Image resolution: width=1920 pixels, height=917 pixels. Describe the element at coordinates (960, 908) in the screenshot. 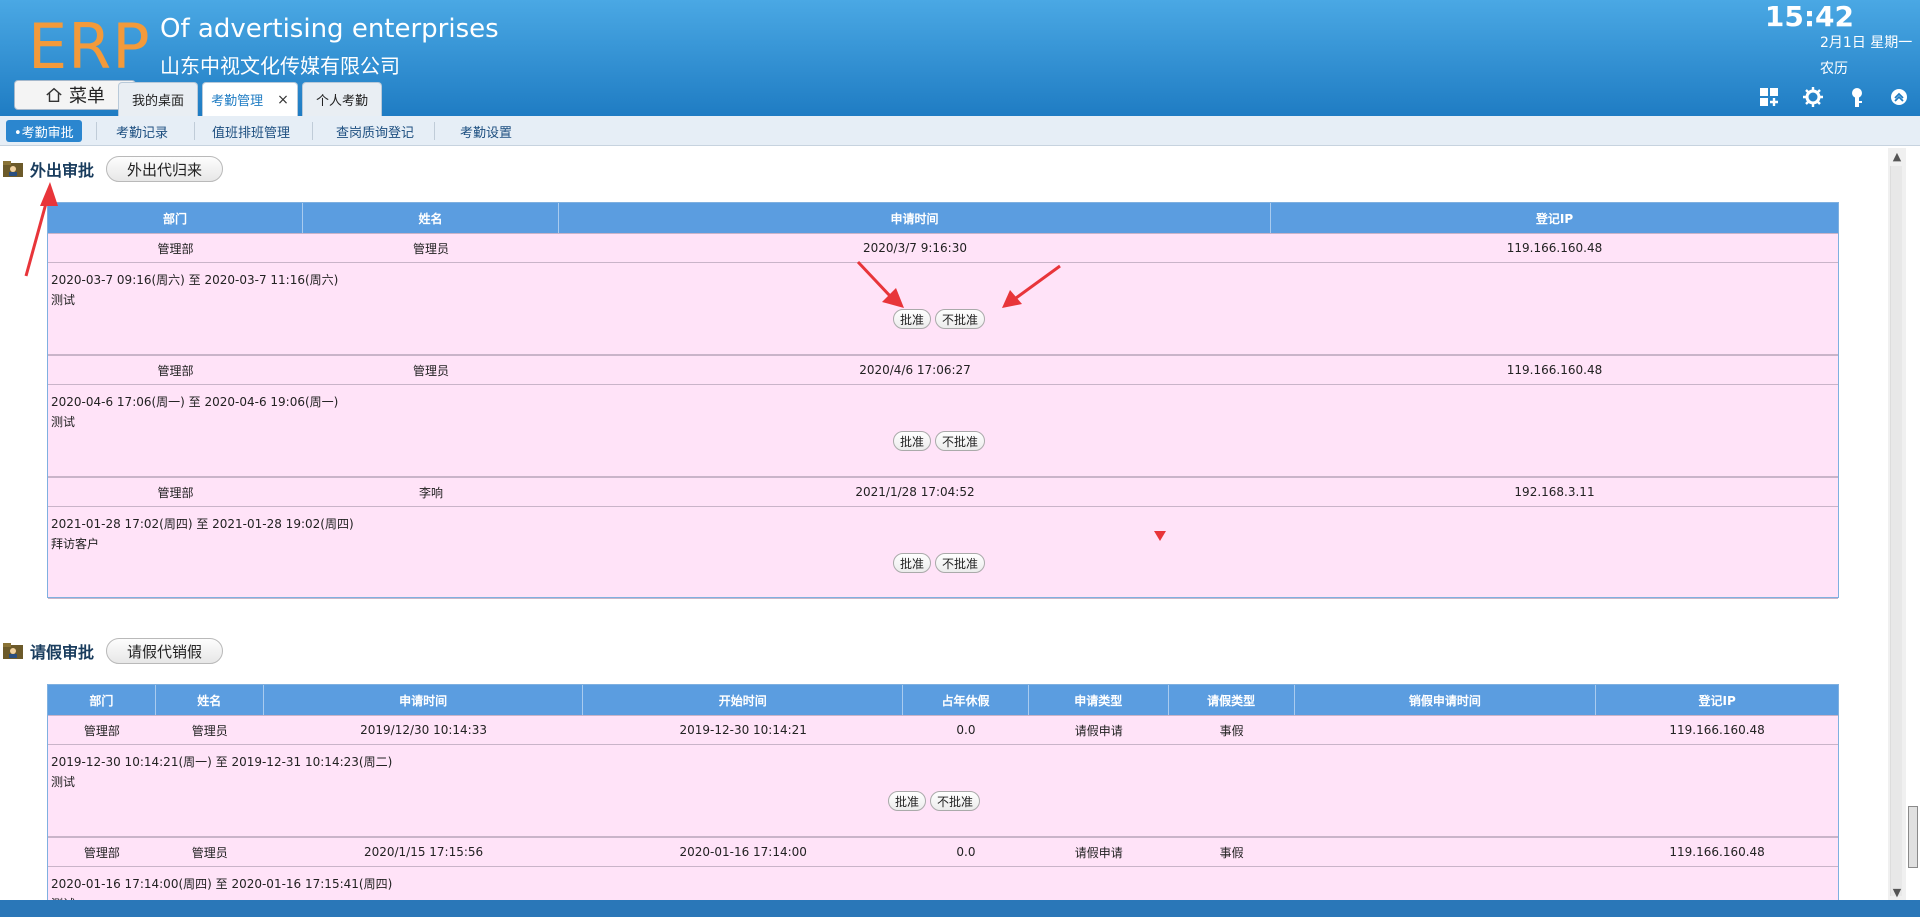

I see `status-bar` at that location.